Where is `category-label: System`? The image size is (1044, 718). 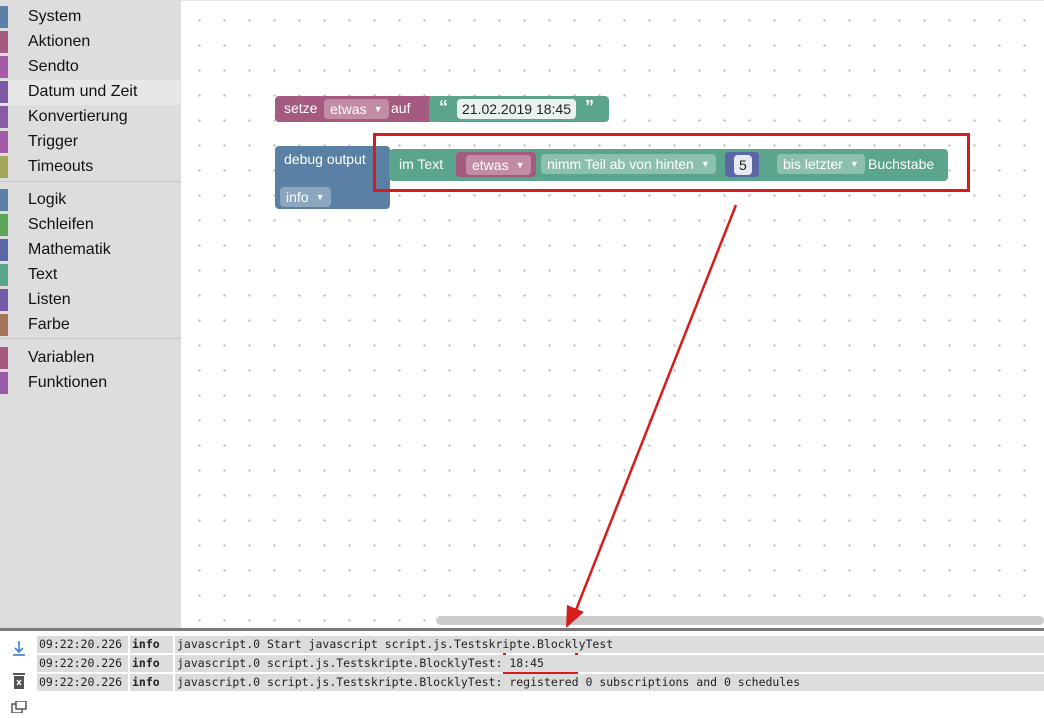 category-label: System is located at coordinates (55, 16).